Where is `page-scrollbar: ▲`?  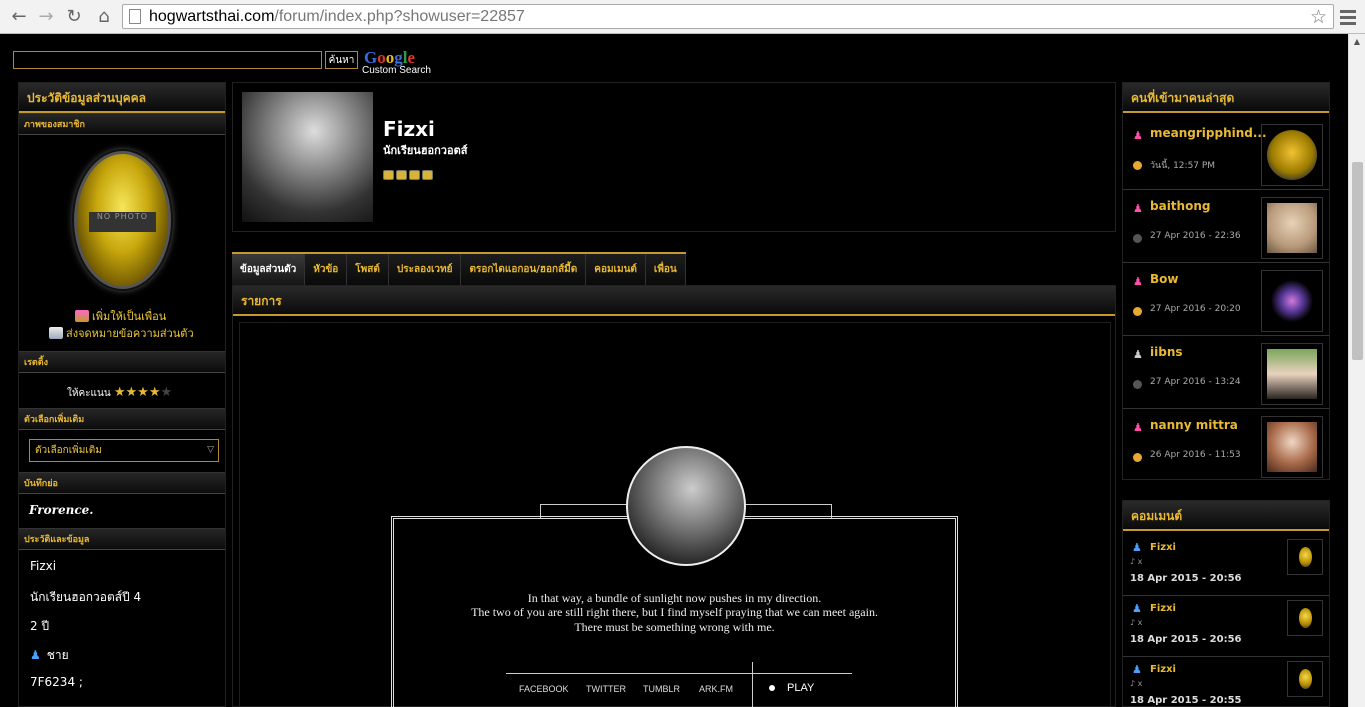
page-scrollbar: ▲ is located at coordinates (1356, 370).